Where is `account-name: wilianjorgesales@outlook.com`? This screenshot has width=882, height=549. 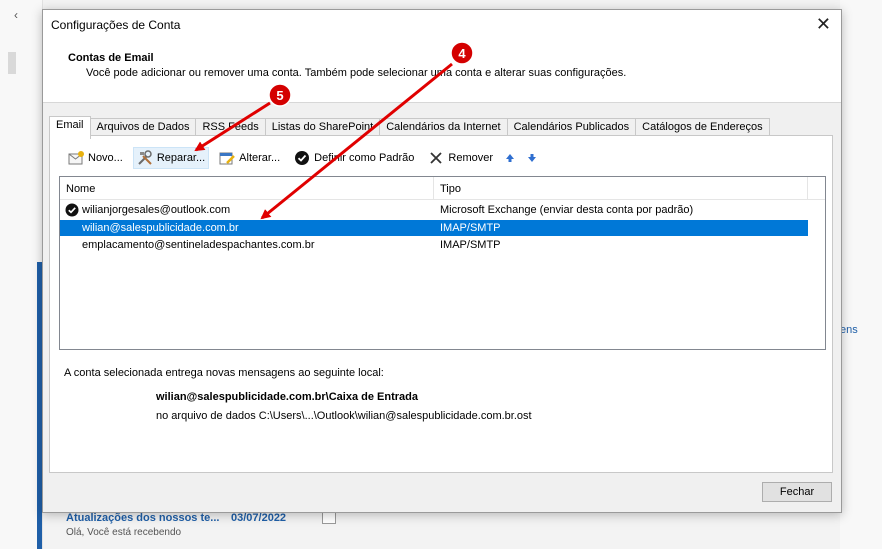 account-name: wilianjorgesales@outlook.com is located at coordinates (156, 210).